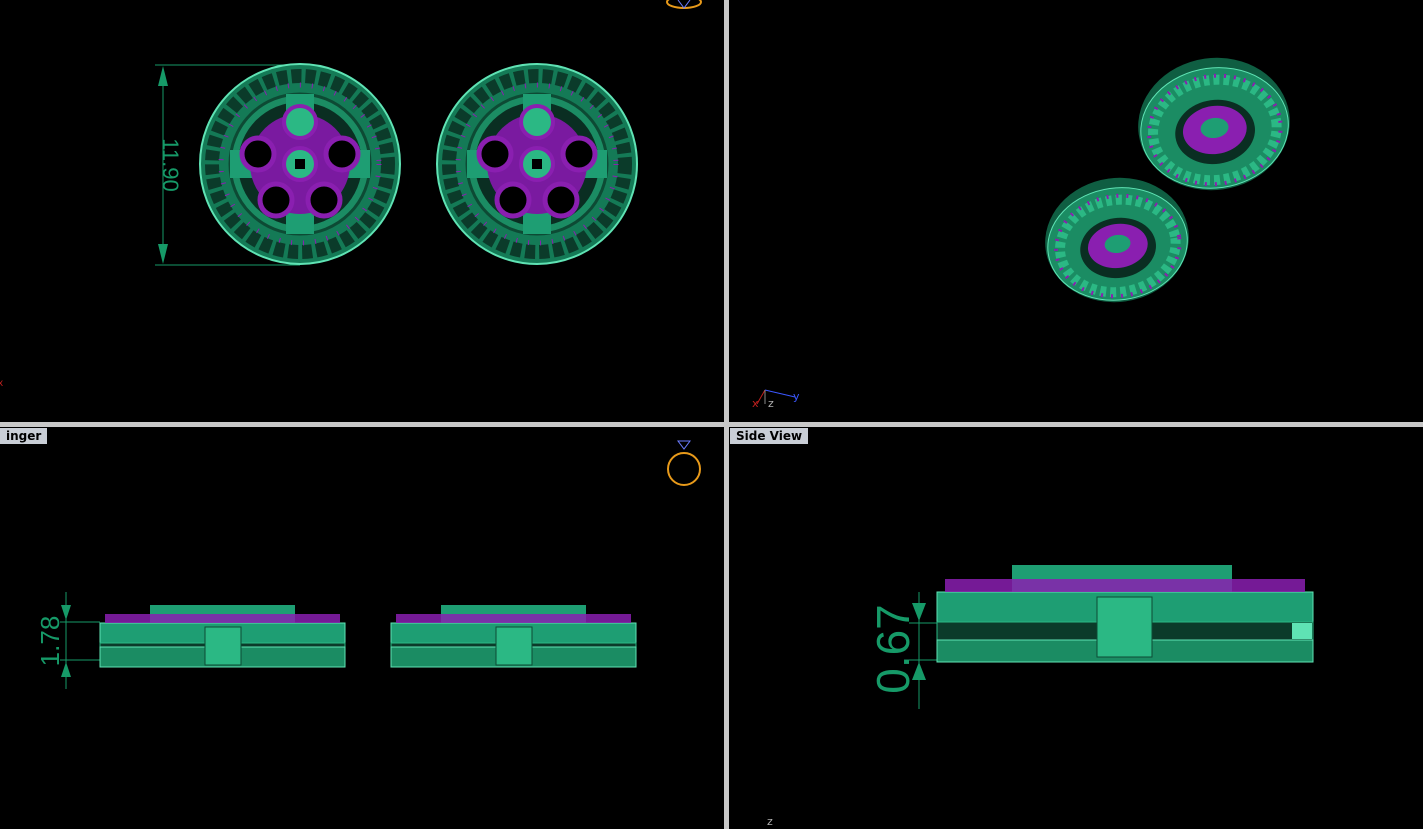 This screenshot has height=829, width=1423. I want to click on dimension-label-front: 1.78, so click(50, 641).